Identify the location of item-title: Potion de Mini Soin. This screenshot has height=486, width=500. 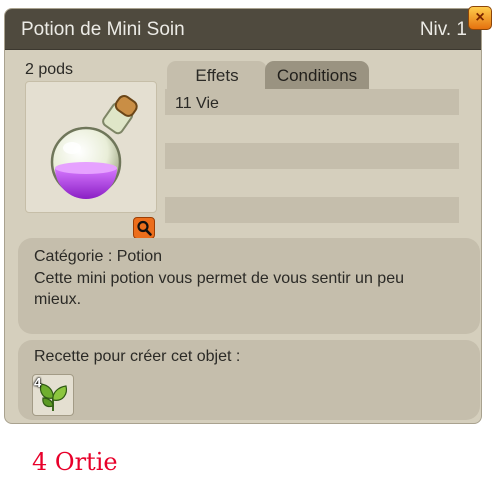
(103, 29).